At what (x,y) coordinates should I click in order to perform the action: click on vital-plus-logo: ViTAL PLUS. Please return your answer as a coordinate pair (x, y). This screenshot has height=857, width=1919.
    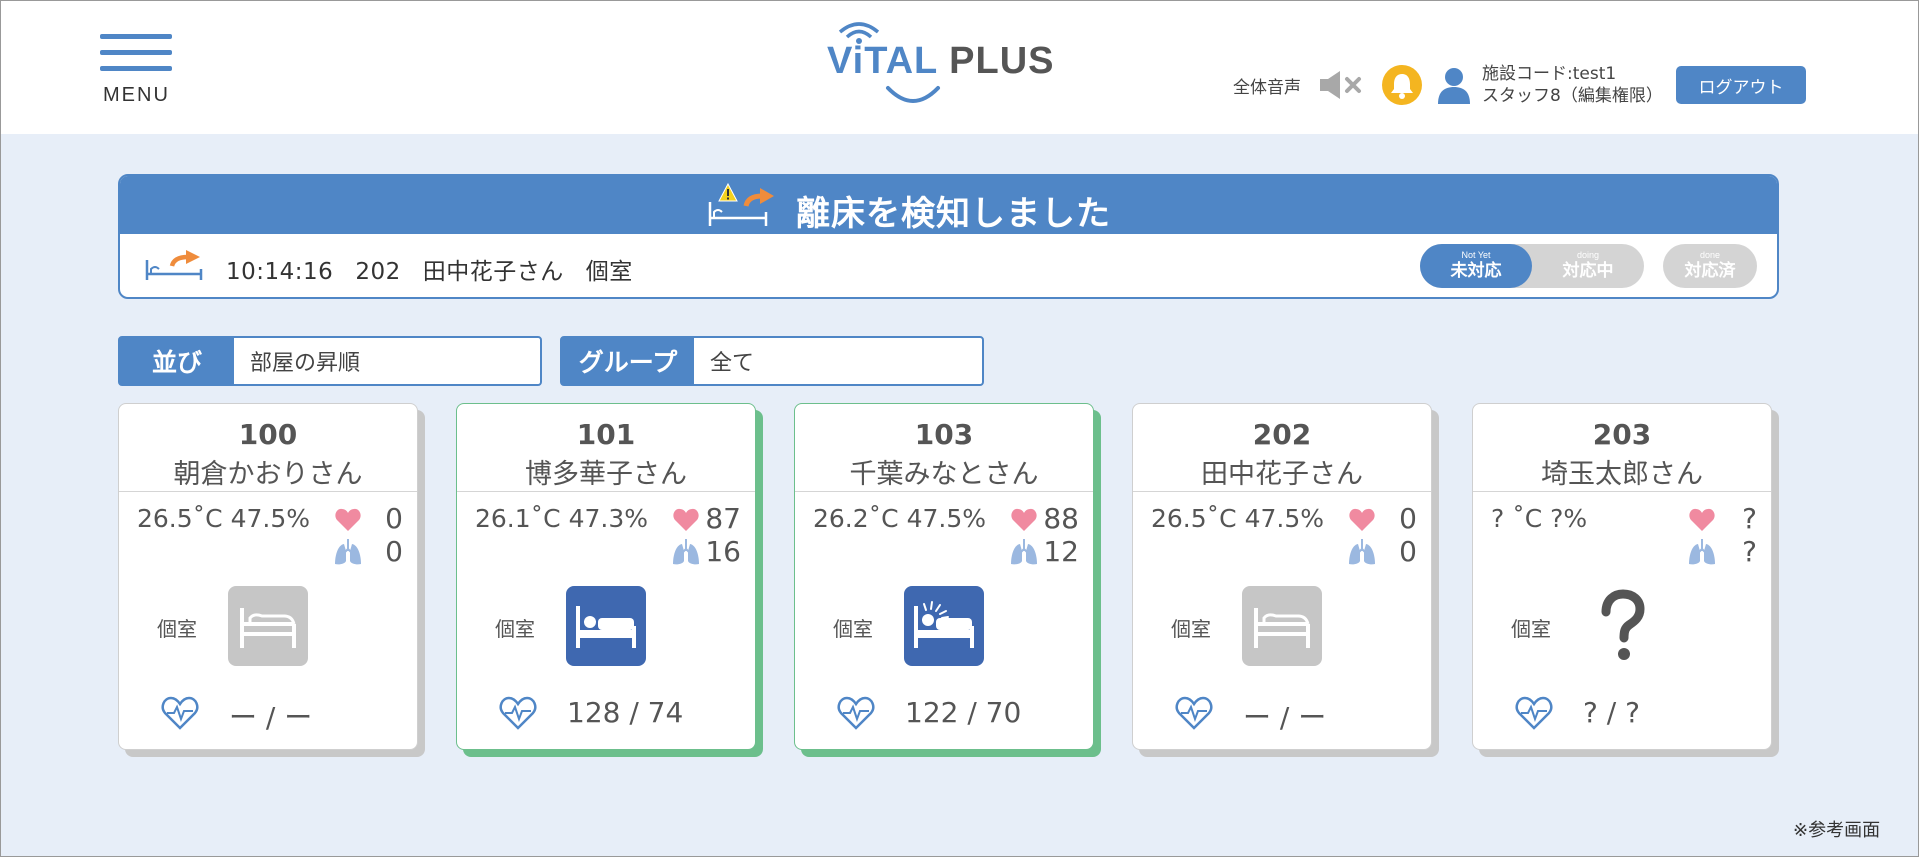
    Looking at the image, I should click on (937, 64).